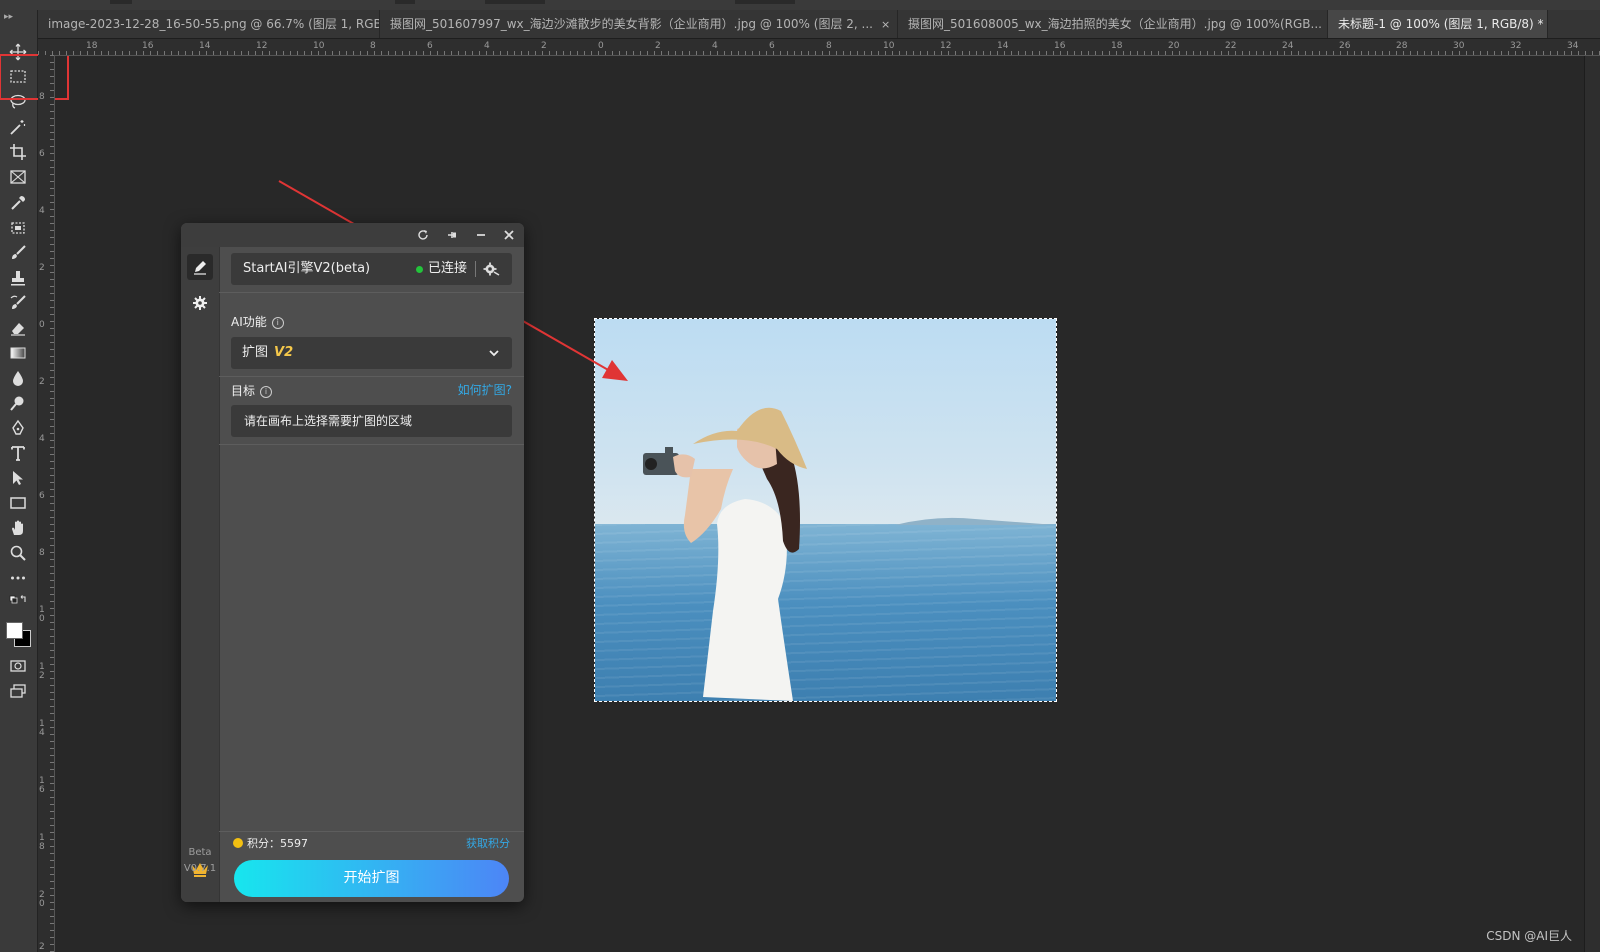 The image size is (1600, 952). What do you see at coordinates (18, 177) in the screenshot?
I see `frame-tool-icon` at bounding box center [18, 177].